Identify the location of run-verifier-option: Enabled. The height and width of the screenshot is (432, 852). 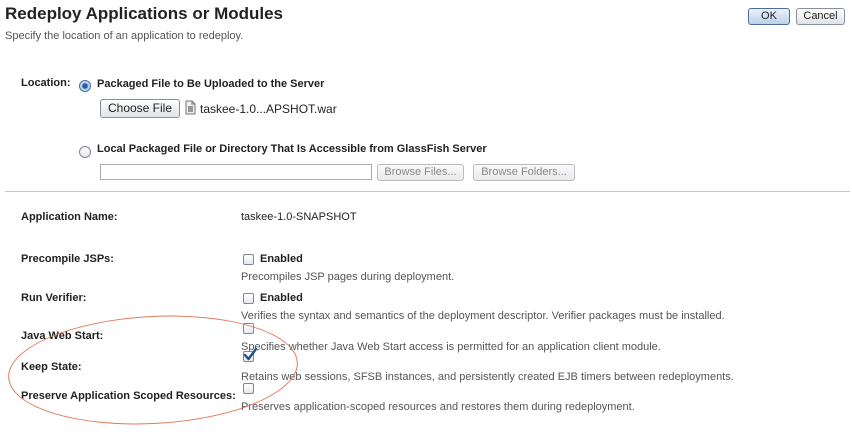
(281, 298).